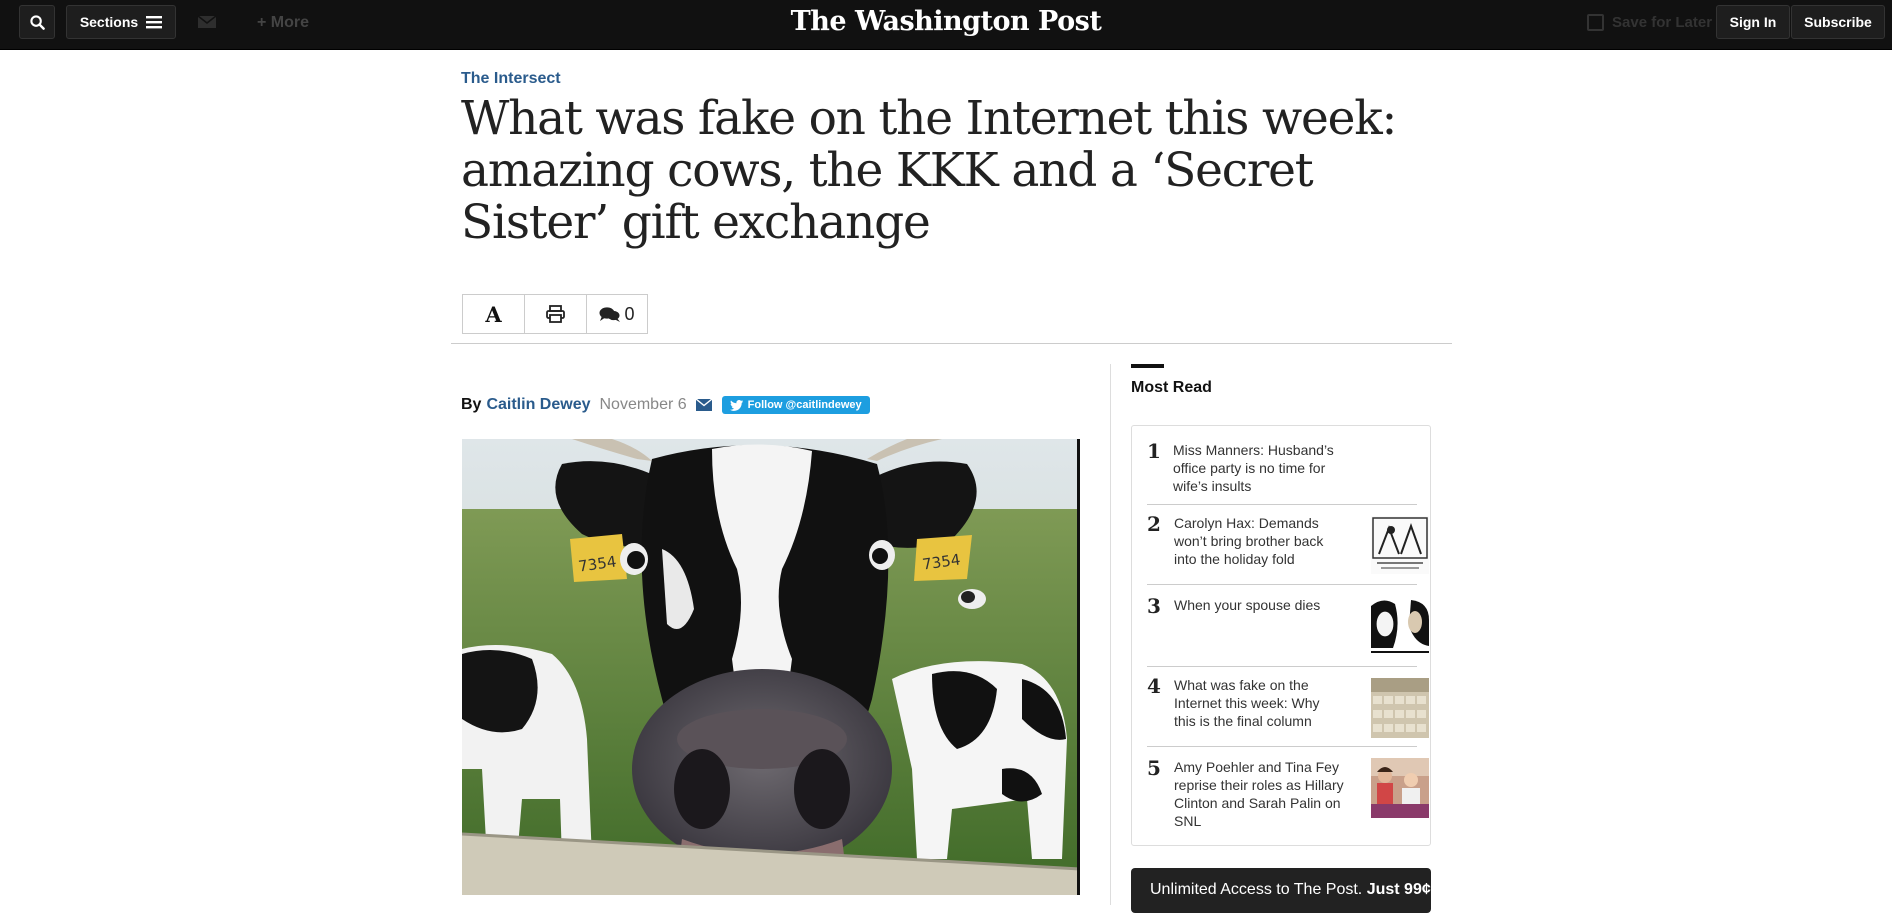 This screenshot has width=1892, height=913. I want to click on most-read-rank: 2, so click(1154, 524).